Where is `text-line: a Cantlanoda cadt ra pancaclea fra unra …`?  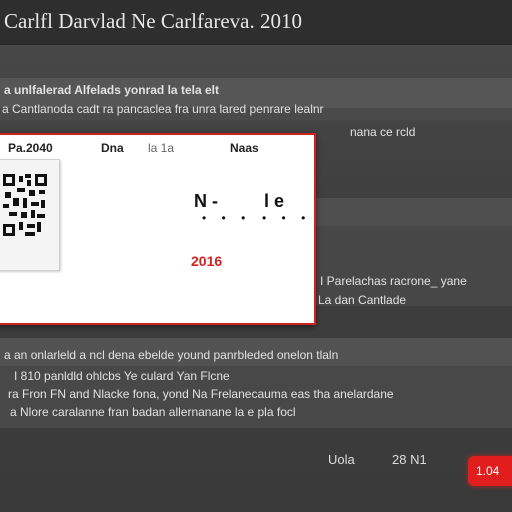 text-line: a Cantlanoda cadt ra pancaclea fra unra … is located at coordinates (163, 109).